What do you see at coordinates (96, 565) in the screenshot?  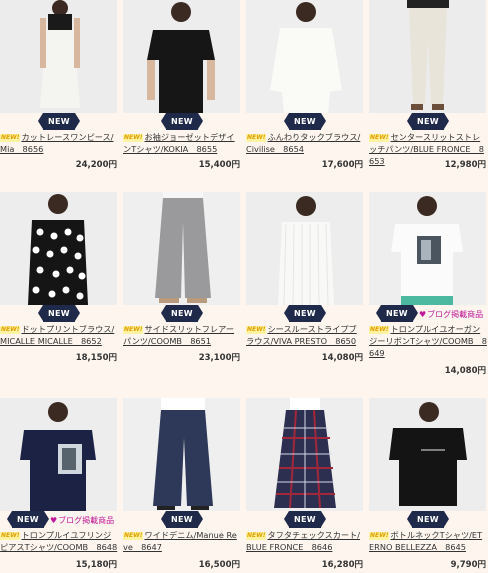 I see `product-price: 15,180円` at bounding box center [96, 565].